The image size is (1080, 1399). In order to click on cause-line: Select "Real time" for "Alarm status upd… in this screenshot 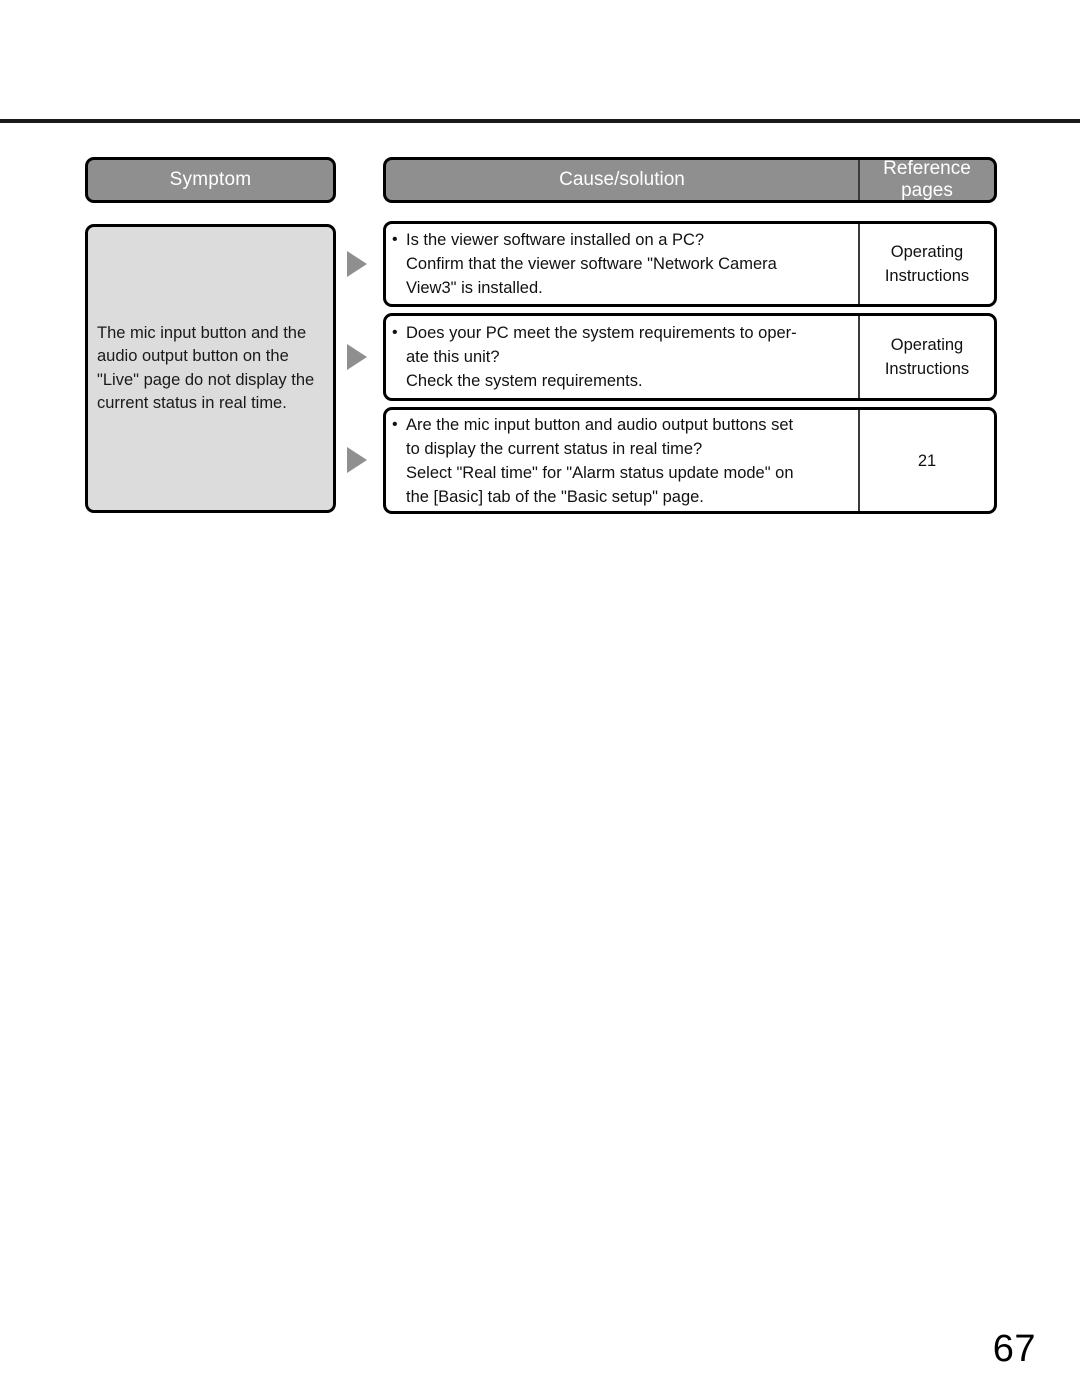, I will do `click(600, 472)`.